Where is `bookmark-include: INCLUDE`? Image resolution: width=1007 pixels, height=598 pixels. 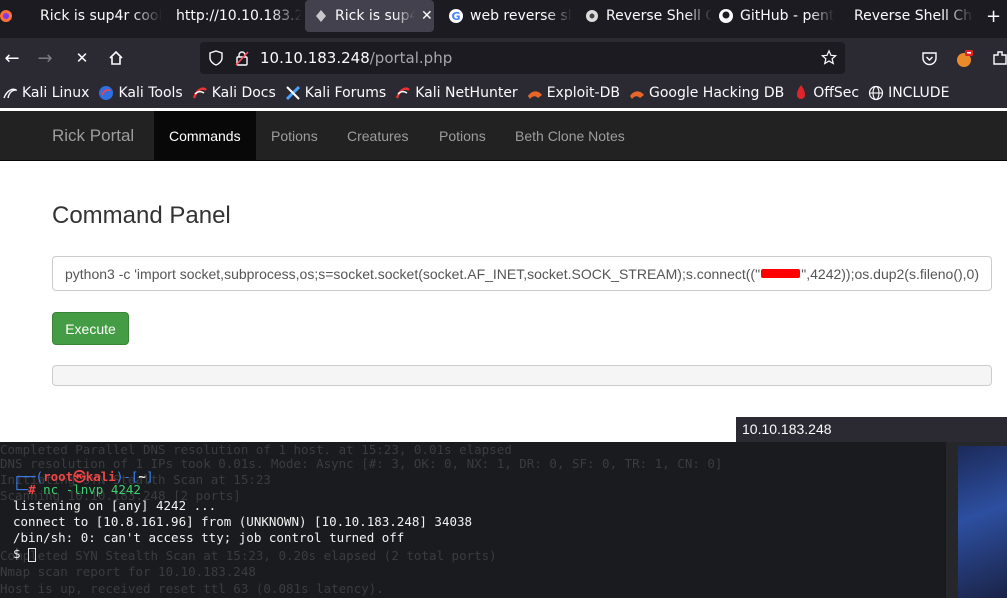 bookmark-include: INCLUDE is located at coordinates (908, 93).